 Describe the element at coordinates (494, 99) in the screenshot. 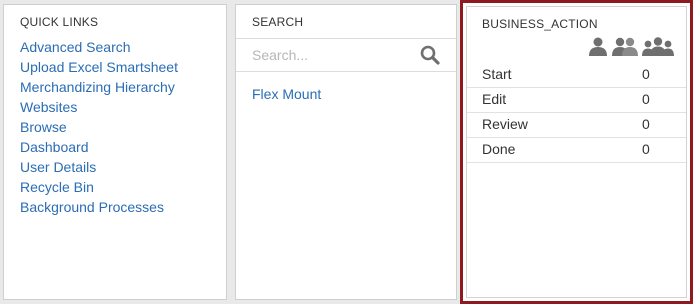

I see `row-label: Edit` at that location.